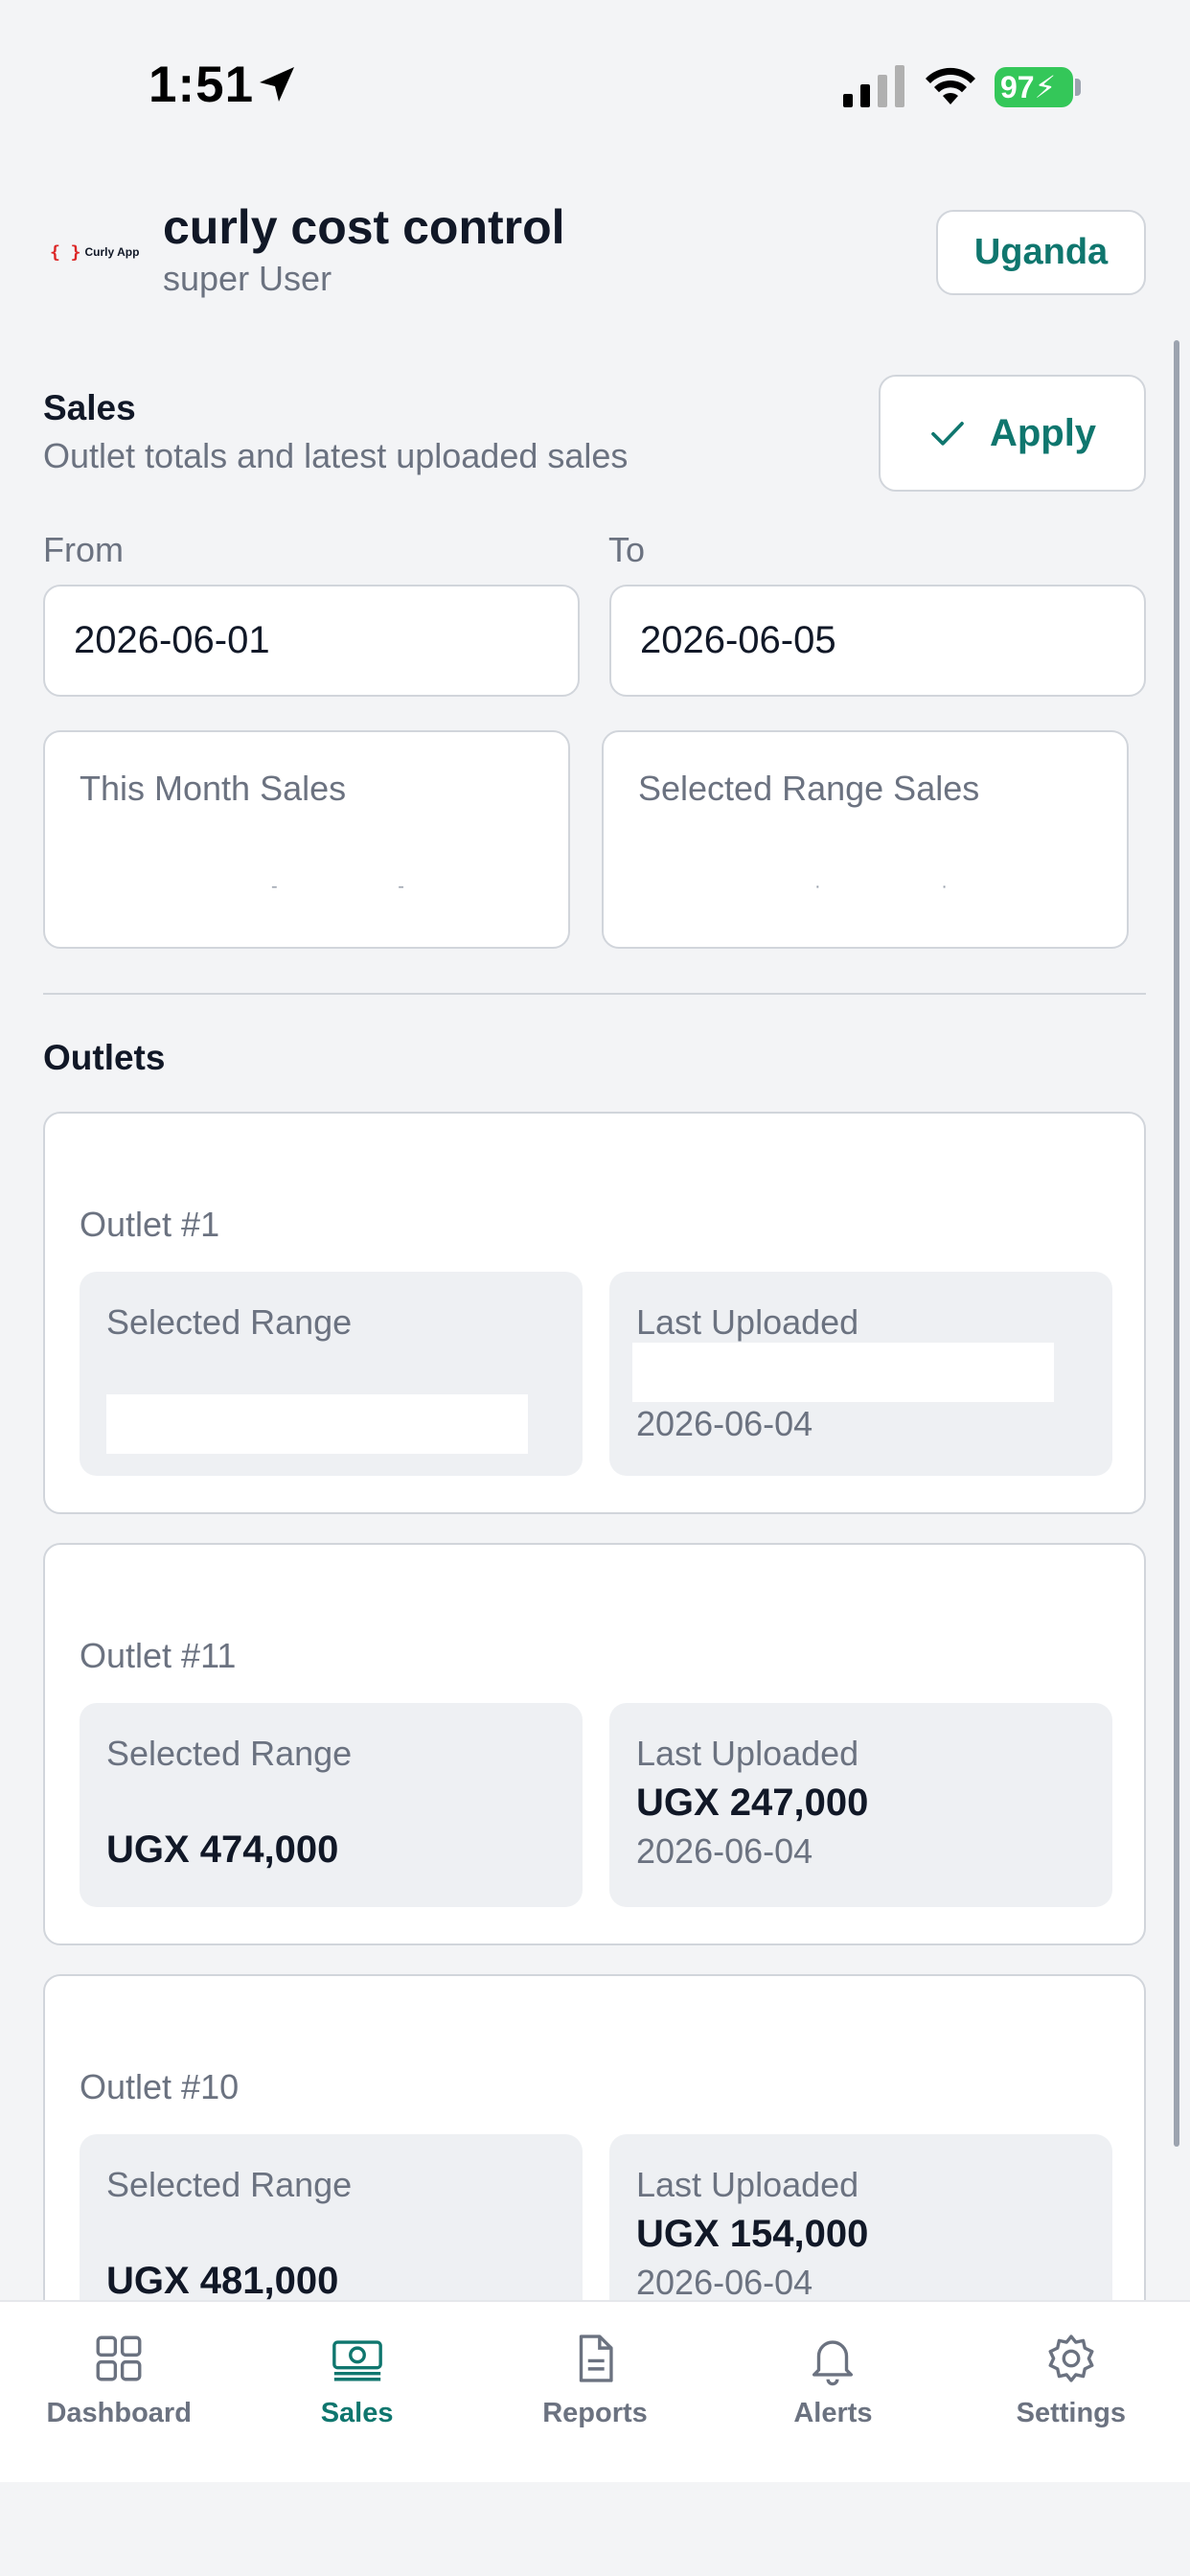 The width and height of the screenshot is (1190, 2576). What do you see at coordinates (809, 788) in the screenshot?
I see `selected-range-sales-label: Selected Range Sales` at bounding box center [809, 788].